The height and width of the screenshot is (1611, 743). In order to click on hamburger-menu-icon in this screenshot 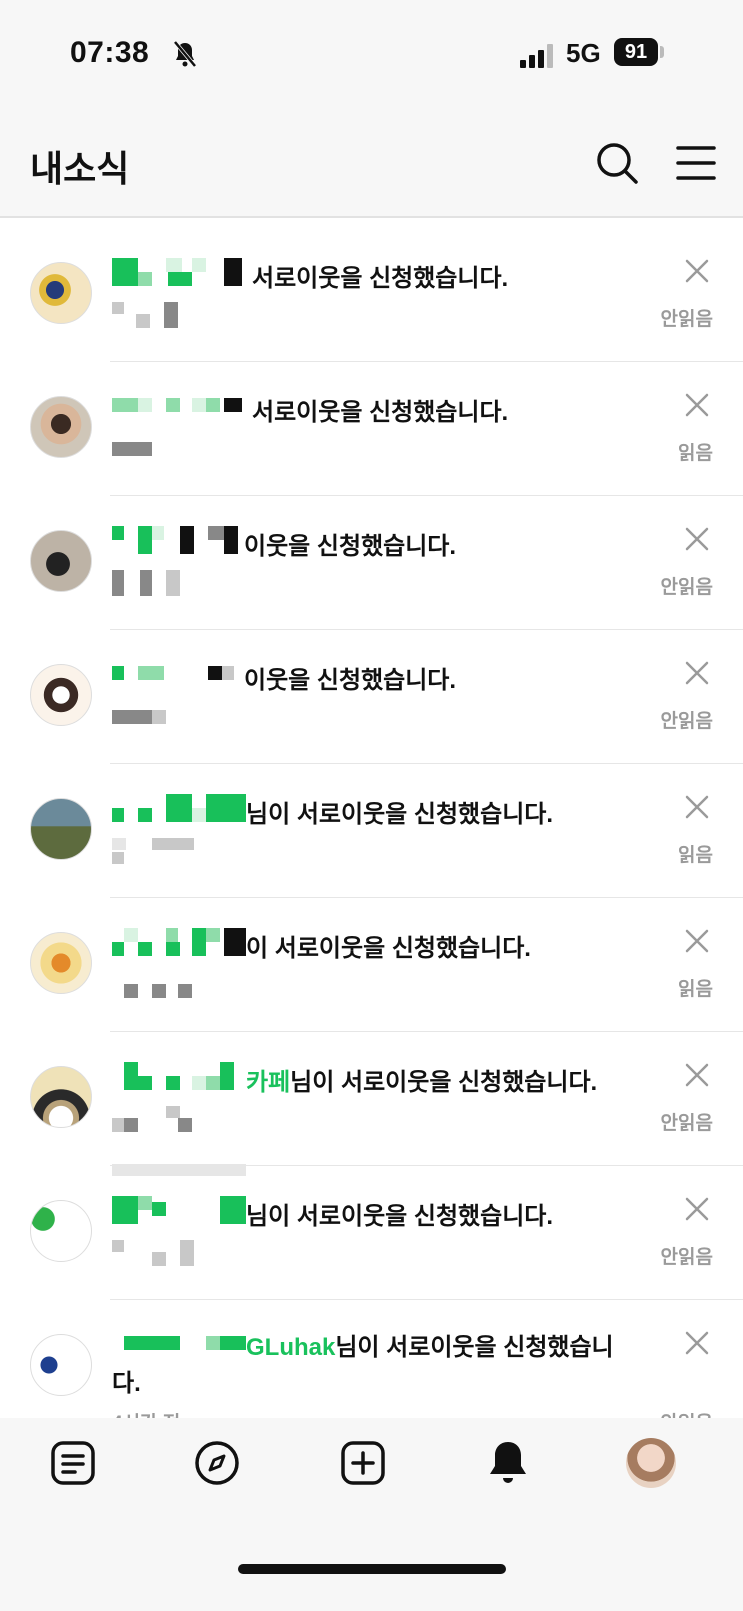, I will do `click(697, 163)`.